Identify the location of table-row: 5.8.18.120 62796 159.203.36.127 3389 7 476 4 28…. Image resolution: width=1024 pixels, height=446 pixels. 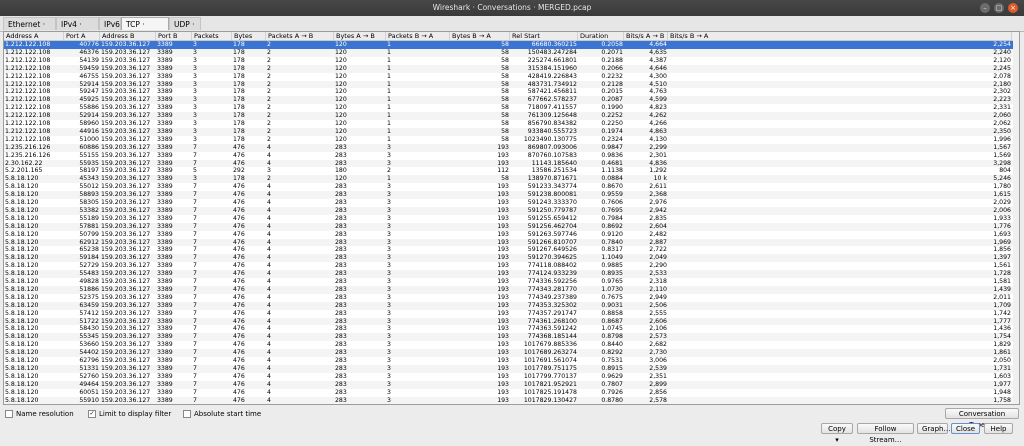
(511, 361).